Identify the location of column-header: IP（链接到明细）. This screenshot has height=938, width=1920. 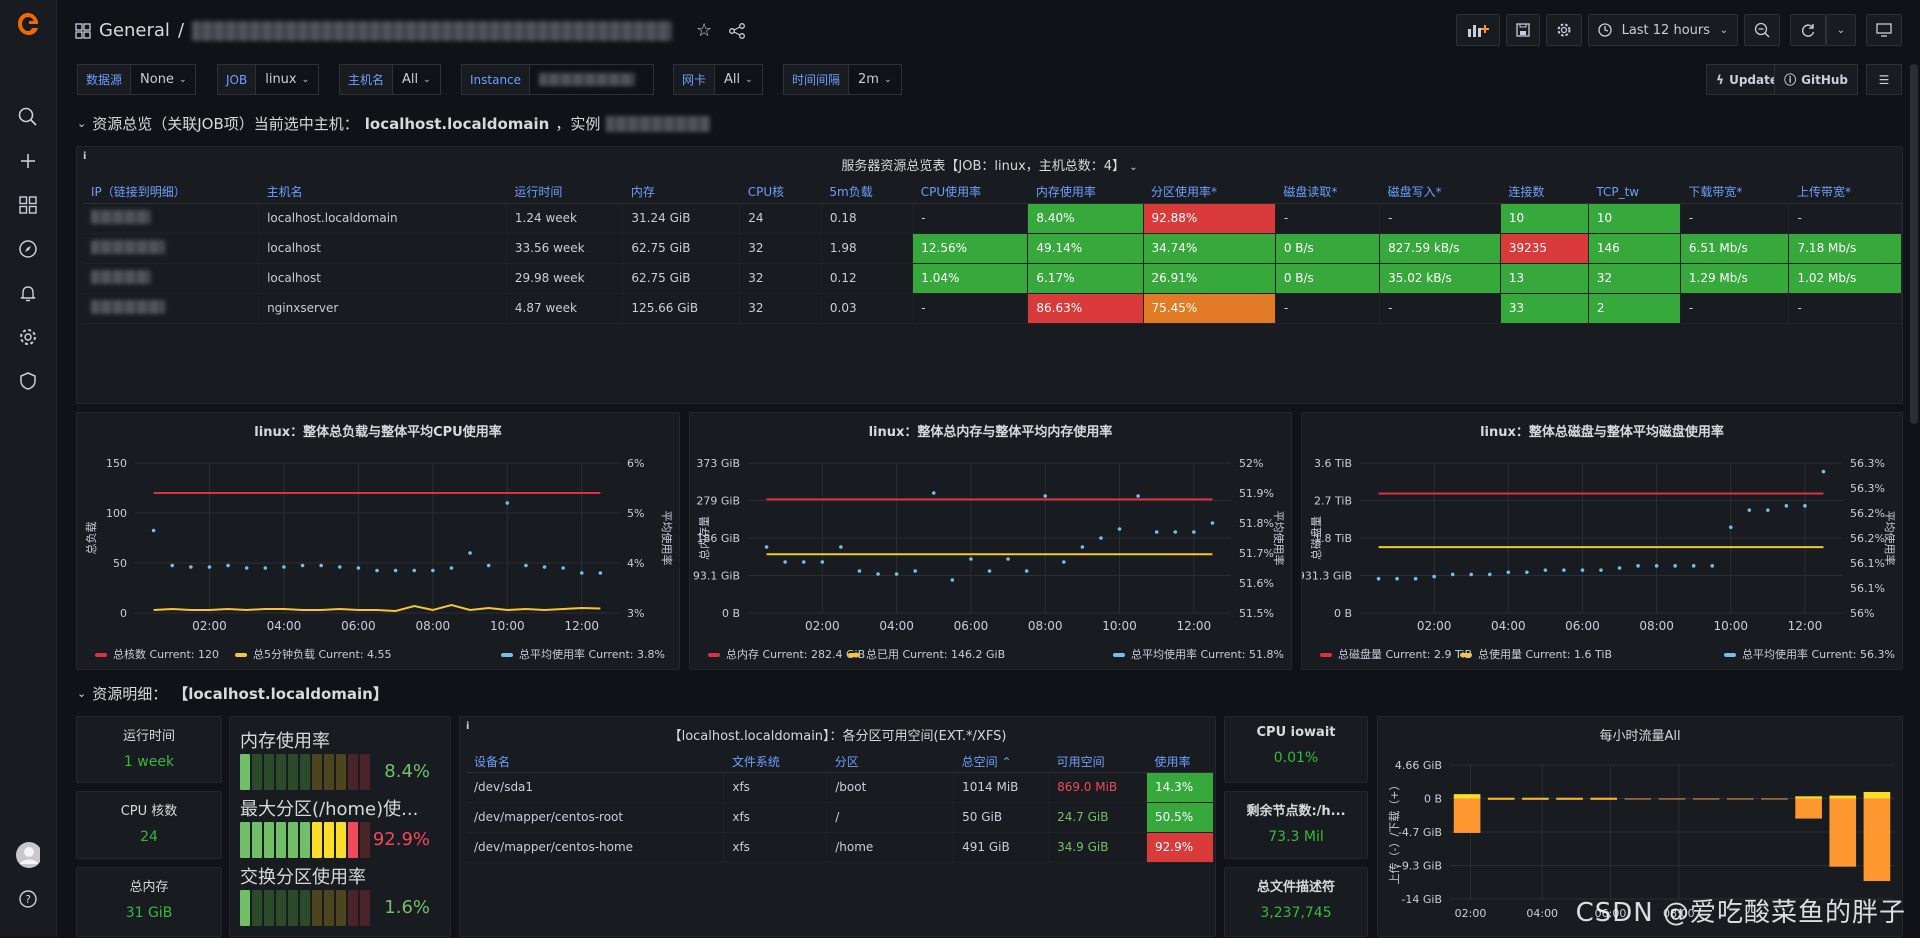
(171, 192).